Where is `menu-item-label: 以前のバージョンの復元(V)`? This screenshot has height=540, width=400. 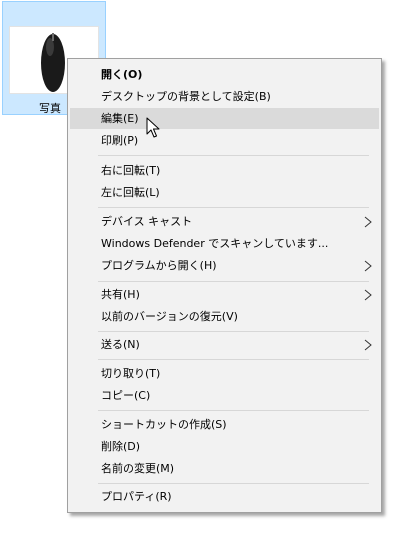
menu-item-label: 以前のバージョンの復元(V) is located at coordinates (169, 316).